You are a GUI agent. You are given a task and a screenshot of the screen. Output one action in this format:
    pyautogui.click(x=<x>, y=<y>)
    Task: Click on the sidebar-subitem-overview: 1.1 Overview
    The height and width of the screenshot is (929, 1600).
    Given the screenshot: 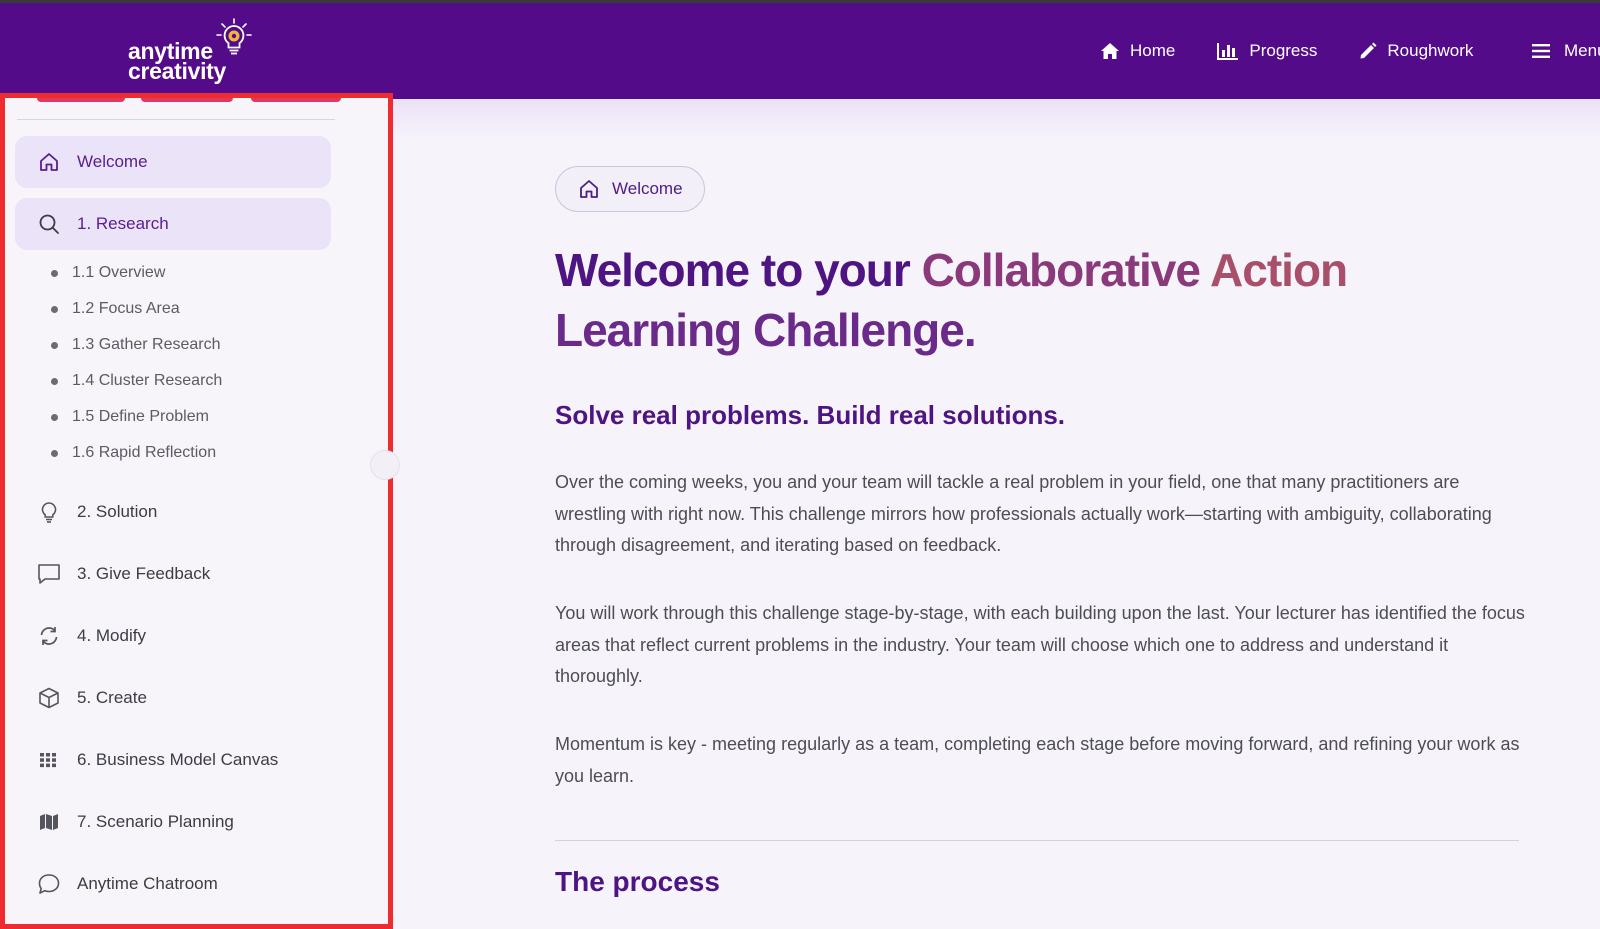 What is the action you would take?
    pyautogui.click(x=108, y=273)
    